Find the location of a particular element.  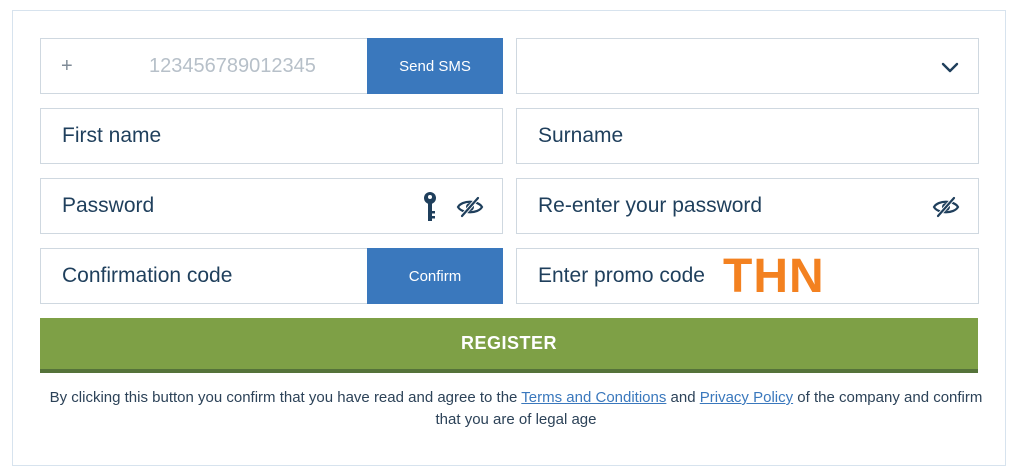

confirmation-code-placeholder: Confirmation code is located at coordinates (147, 275).